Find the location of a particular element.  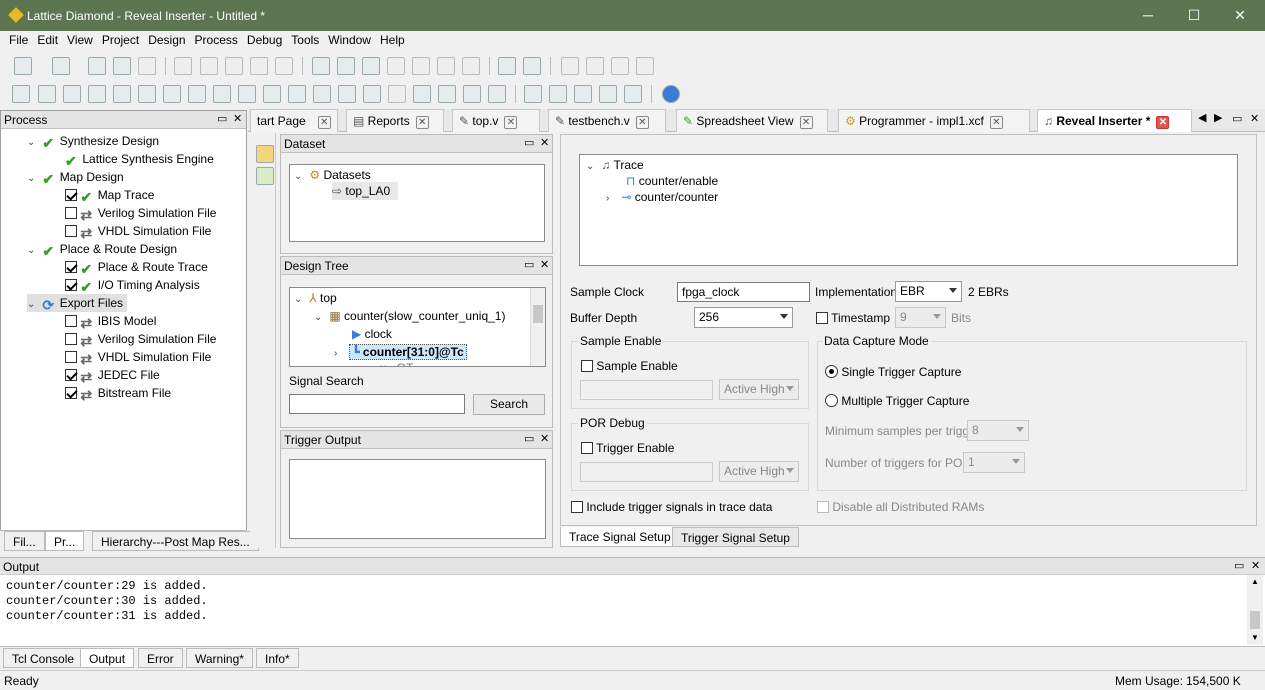

process-item: ✔ I/O Timing Analysis is located at coordinates (132, 285).